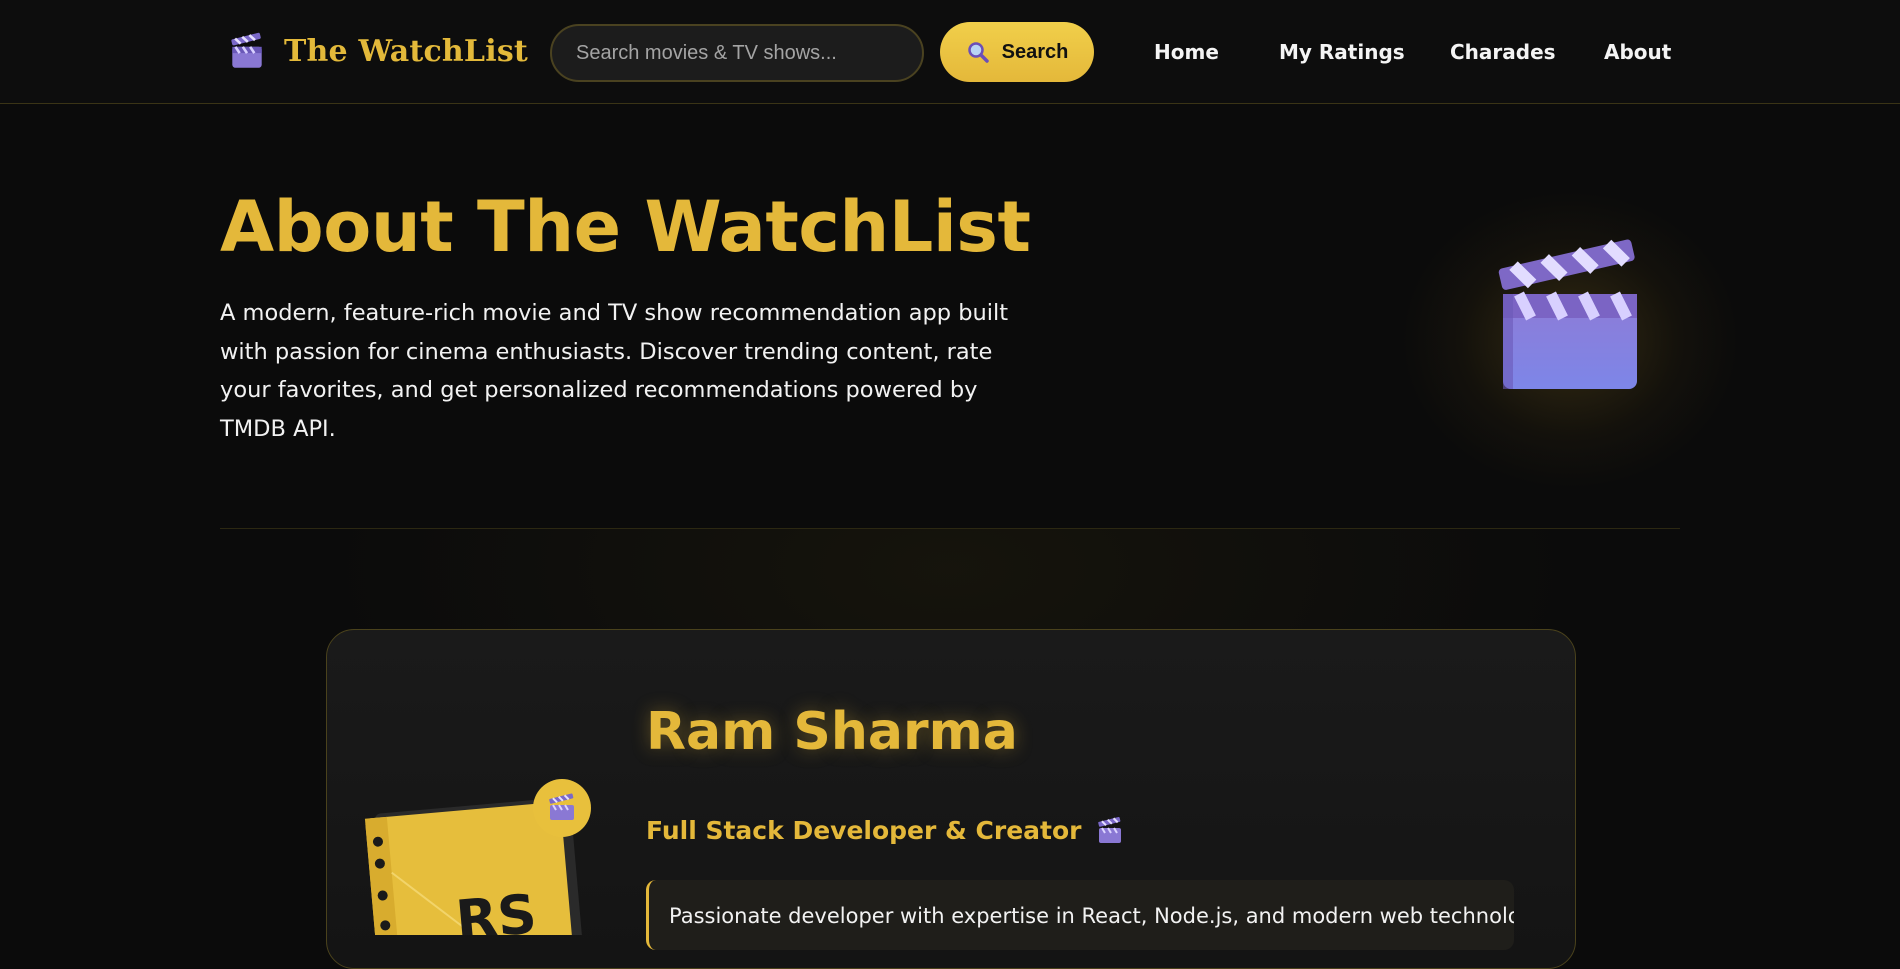 The height and width of the screenshot is (969, 1900). I want to click on magnifier-icon, so click(978, 52).